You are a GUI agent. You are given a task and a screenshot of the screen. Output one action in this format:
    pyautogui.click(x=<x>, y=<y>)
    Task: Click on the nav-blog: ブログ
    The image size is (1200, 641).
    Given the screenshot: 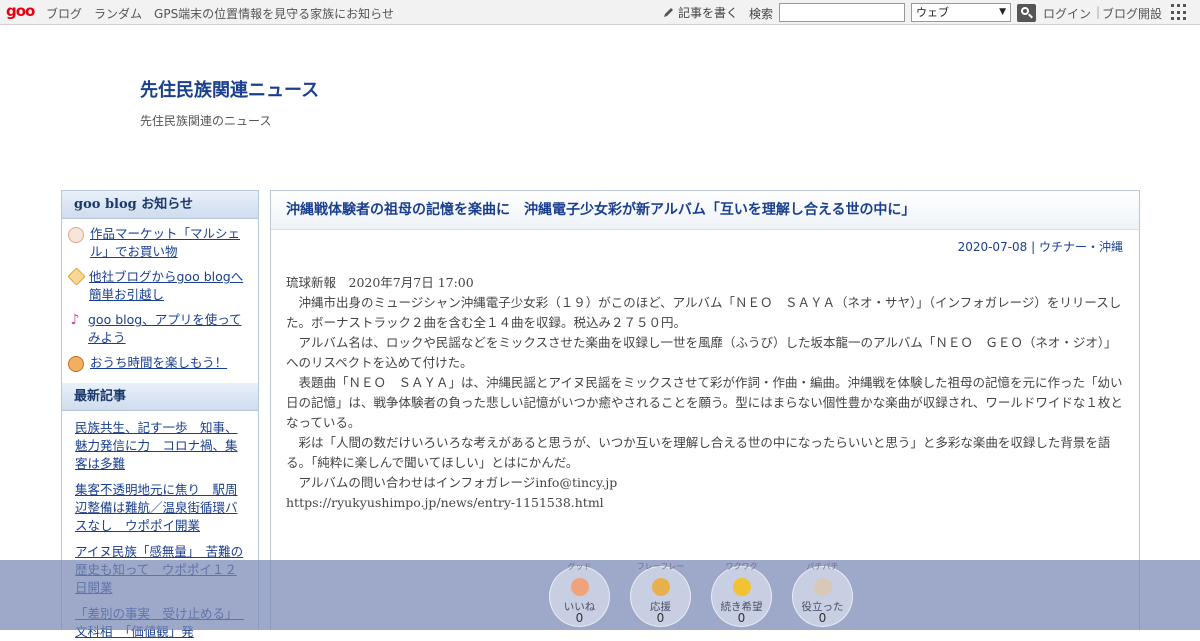 What is the action you would take?
    pyautogui.click(x=64, y=13)
    